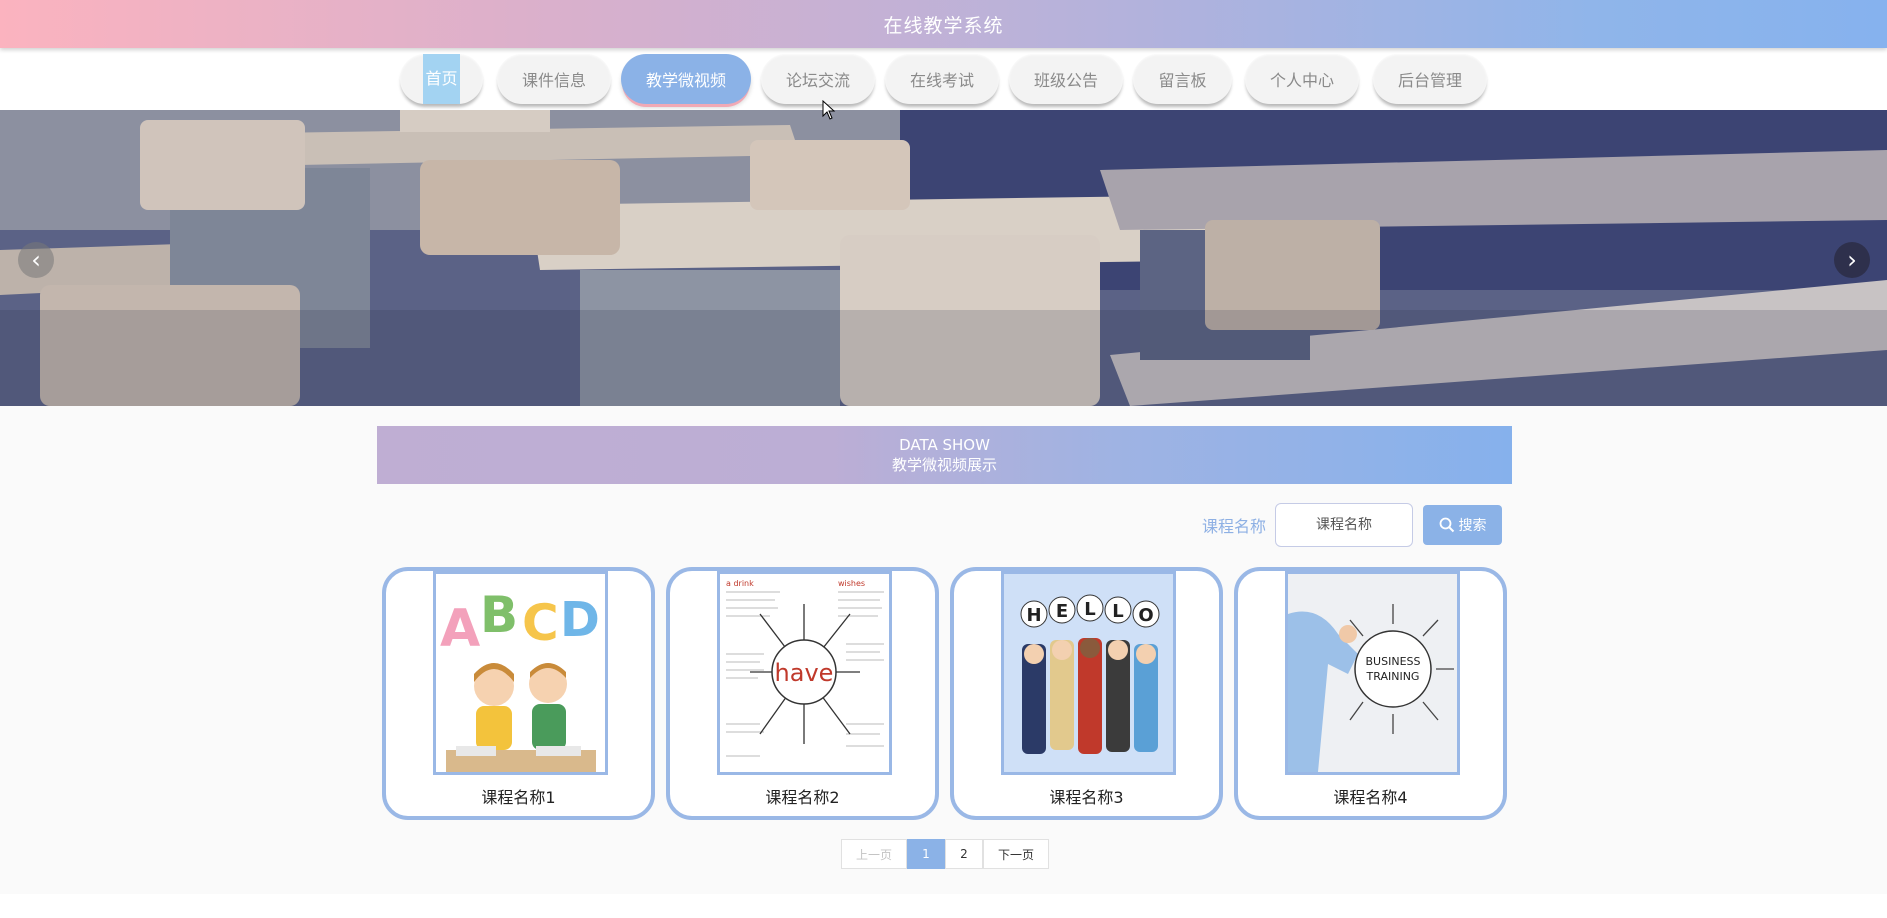 This screenshot has width=1887, height=918. I want to click on nav-item-label: 留言板, so click(1182, 80).